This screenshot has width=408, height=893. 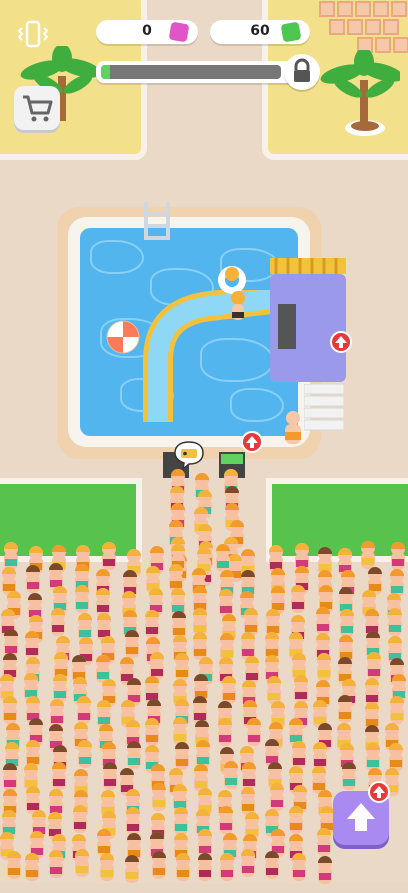 I want to click on upgrade-available-marker, so click(x=379, y=792).